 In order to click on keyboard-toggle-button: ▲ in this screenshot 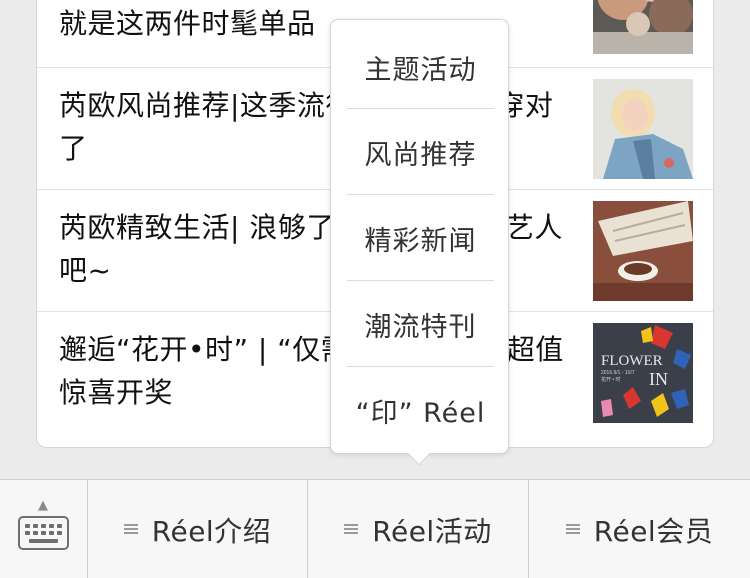, I will do `click(44, 529)`.